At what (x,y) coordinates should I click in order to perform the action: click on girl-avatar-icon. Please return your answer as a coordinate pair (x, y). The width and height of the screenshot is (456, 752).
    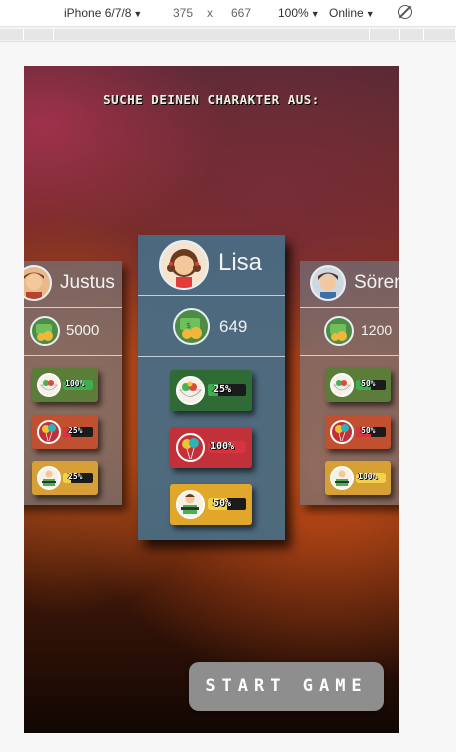
    Looking at the image, I should click on (184, 265).